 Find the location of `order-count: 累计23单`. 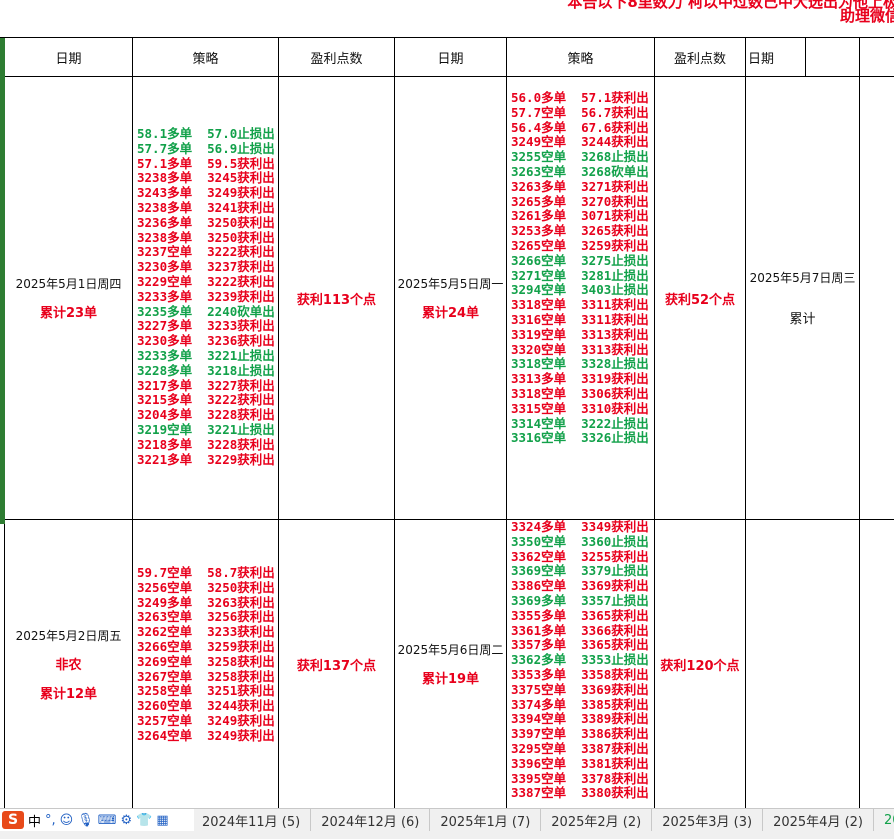

order-count: 累计23单 is located at coordinates (68, 313).